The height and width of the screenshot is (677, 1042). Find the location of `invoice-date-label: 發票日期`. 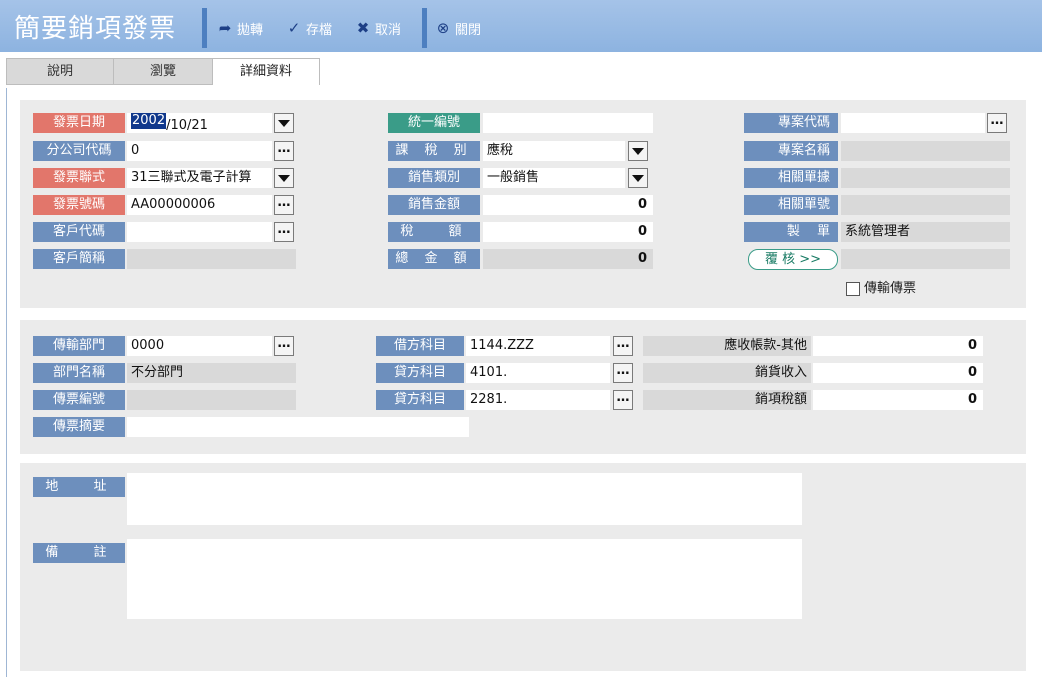

invoice-date-label: 發票日期 is located at coordinates (79, 123).